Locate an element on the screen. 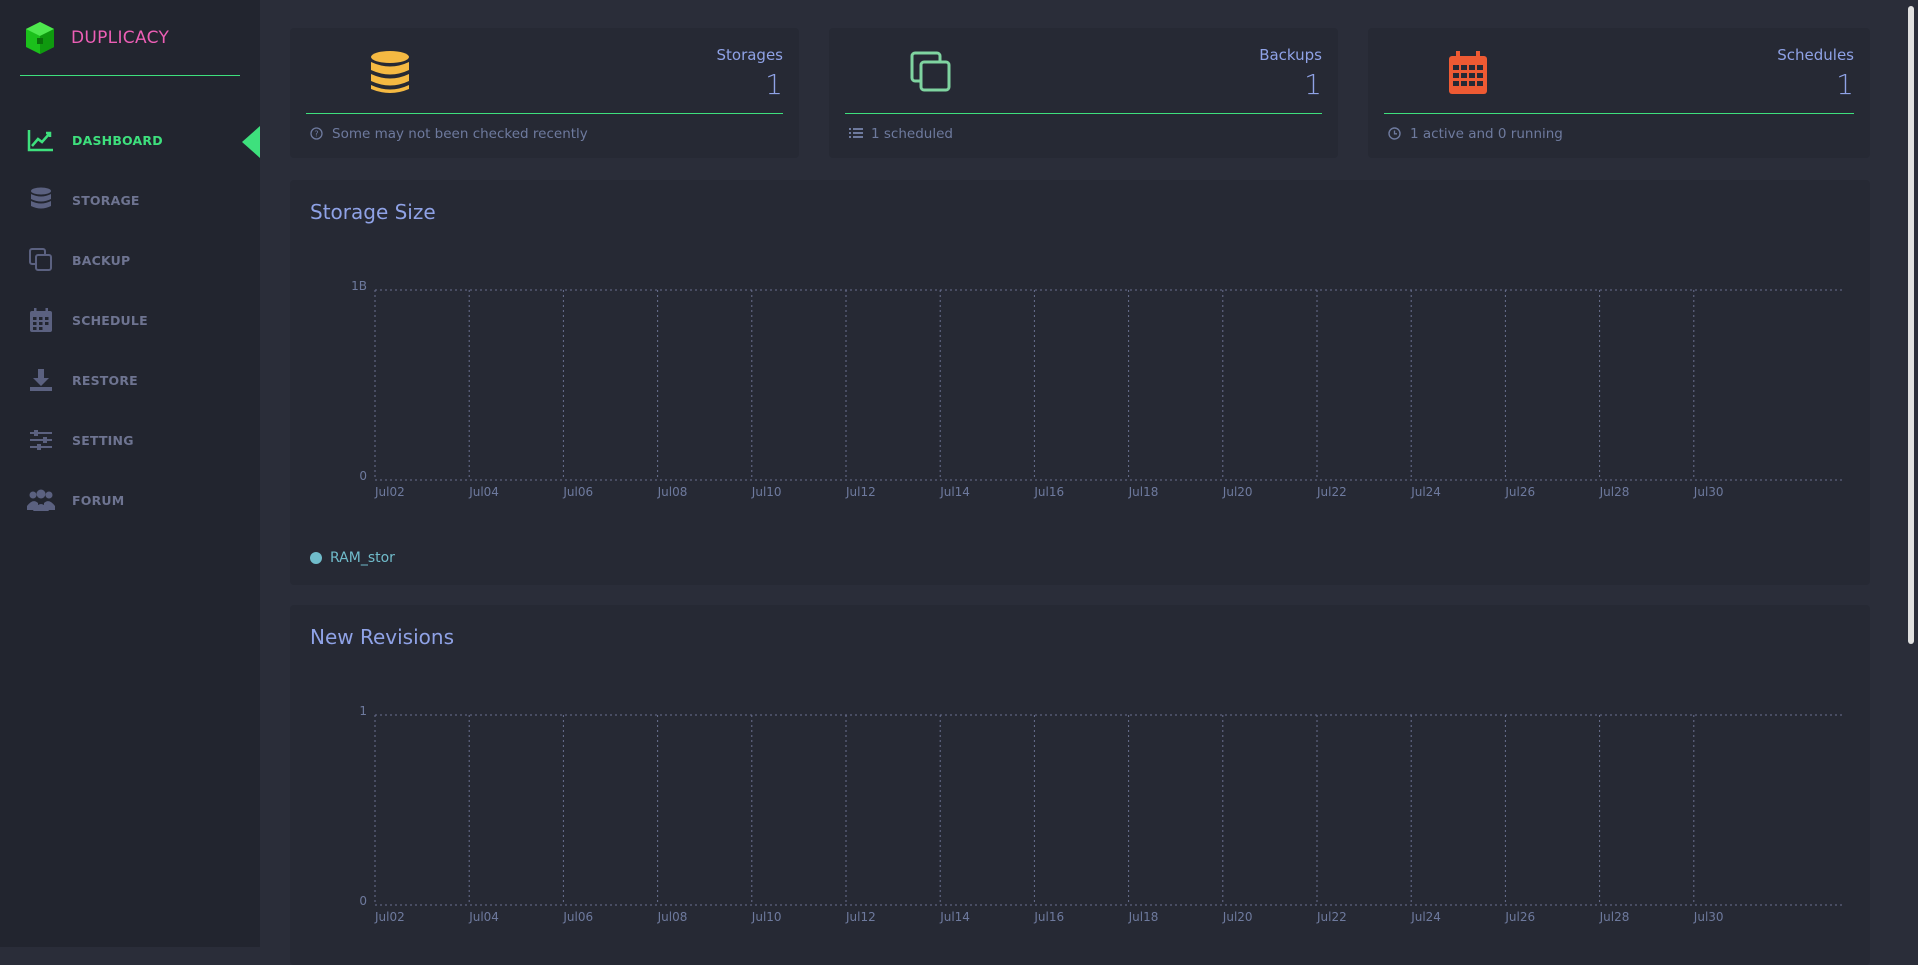 Image resolution: width=1918 pixels, height=965 pixels. question-circle-icon: ? is located at coordinates (317, 134).